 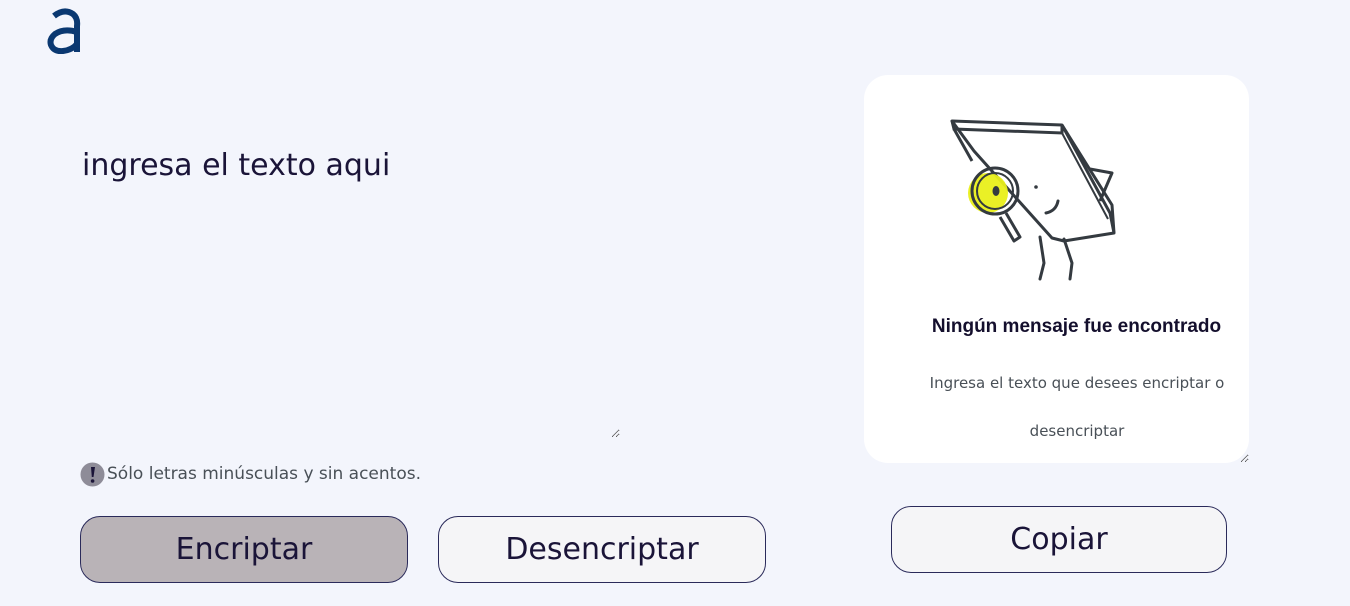 I want to click on decrypt-button: Desencriptar, so click(x=602, y=549).